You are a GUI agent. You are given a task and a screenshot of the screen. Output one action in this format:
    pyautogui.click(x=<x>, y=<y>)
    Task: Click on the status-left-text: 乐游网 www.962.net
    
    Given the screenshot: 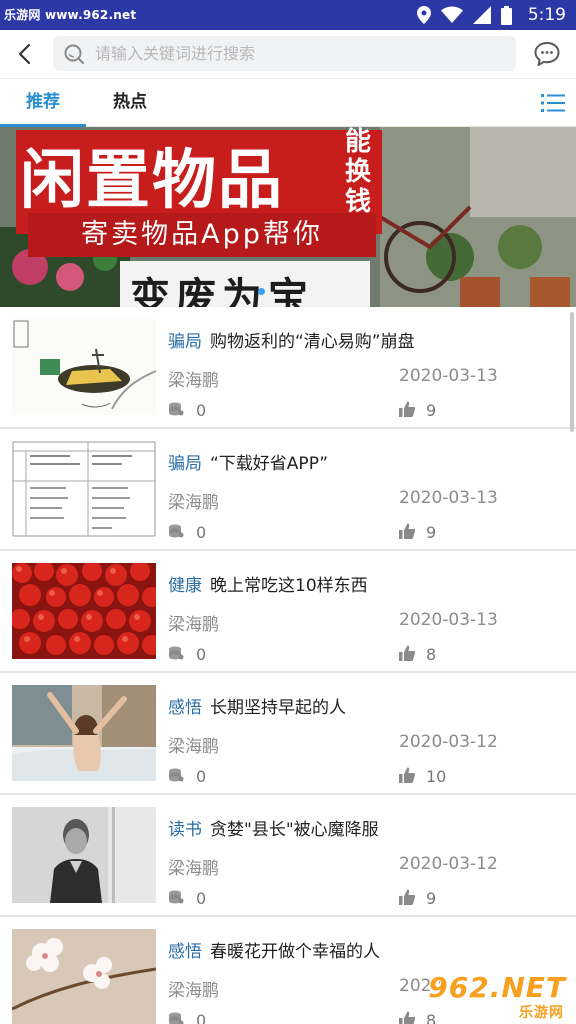 What is the action you would take?
    pyautogui.click(x=70, y=15)
    